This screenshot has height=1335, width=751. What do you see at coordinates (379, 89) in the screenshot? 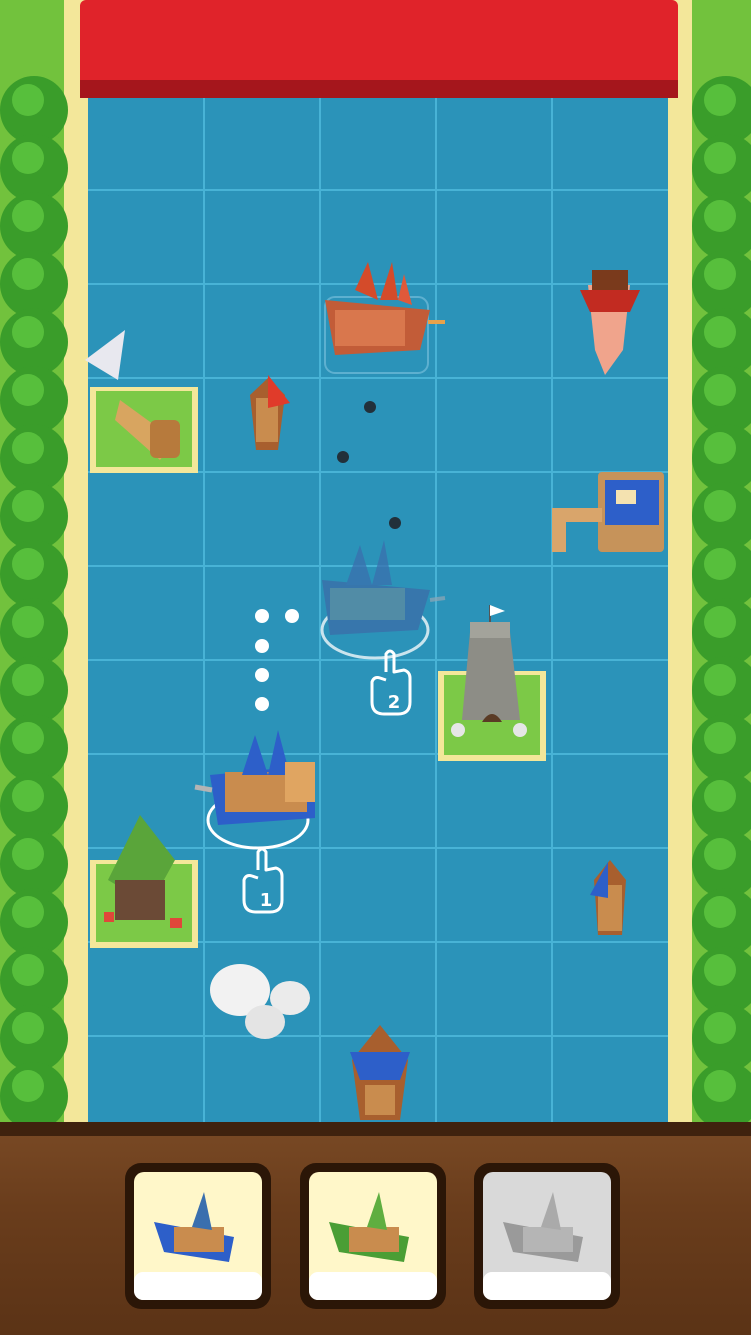
I see `top-wall-shadow` at bounding box center [379, 89].